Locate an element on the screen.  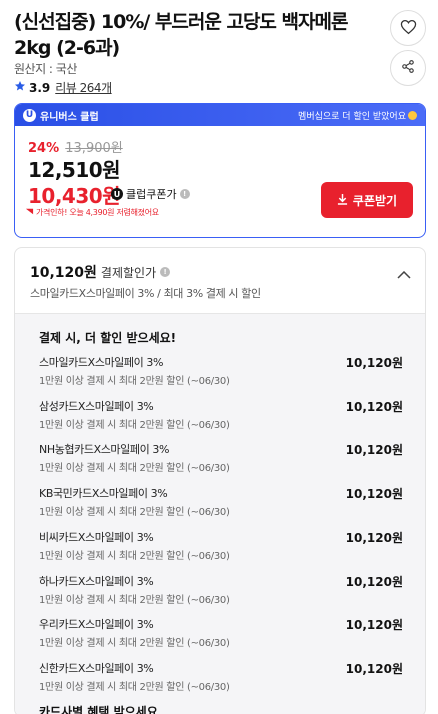
club-header-promo-text: 멤버십으로 더 할인 받았어요 is located at coordinates (352, 116).